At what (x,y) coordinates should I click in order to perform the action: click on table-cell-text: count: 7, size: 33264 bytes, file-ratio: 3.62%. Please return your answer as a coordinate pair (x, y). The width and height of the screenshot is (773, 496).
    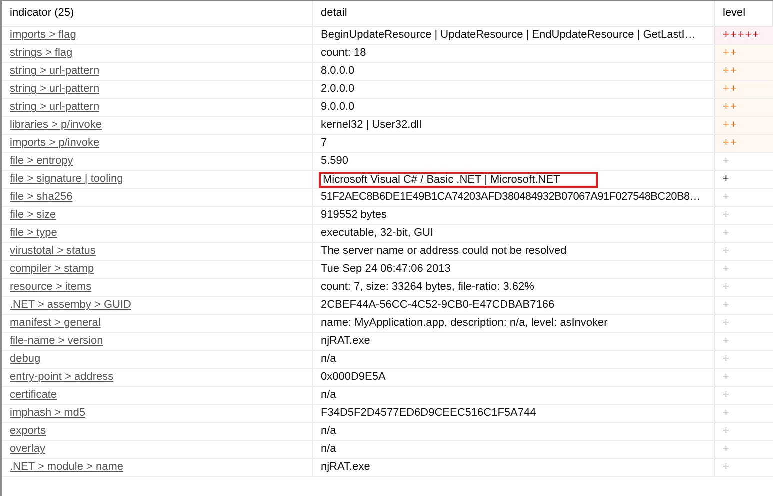
    Looking at the image, I should click on (428, 288).